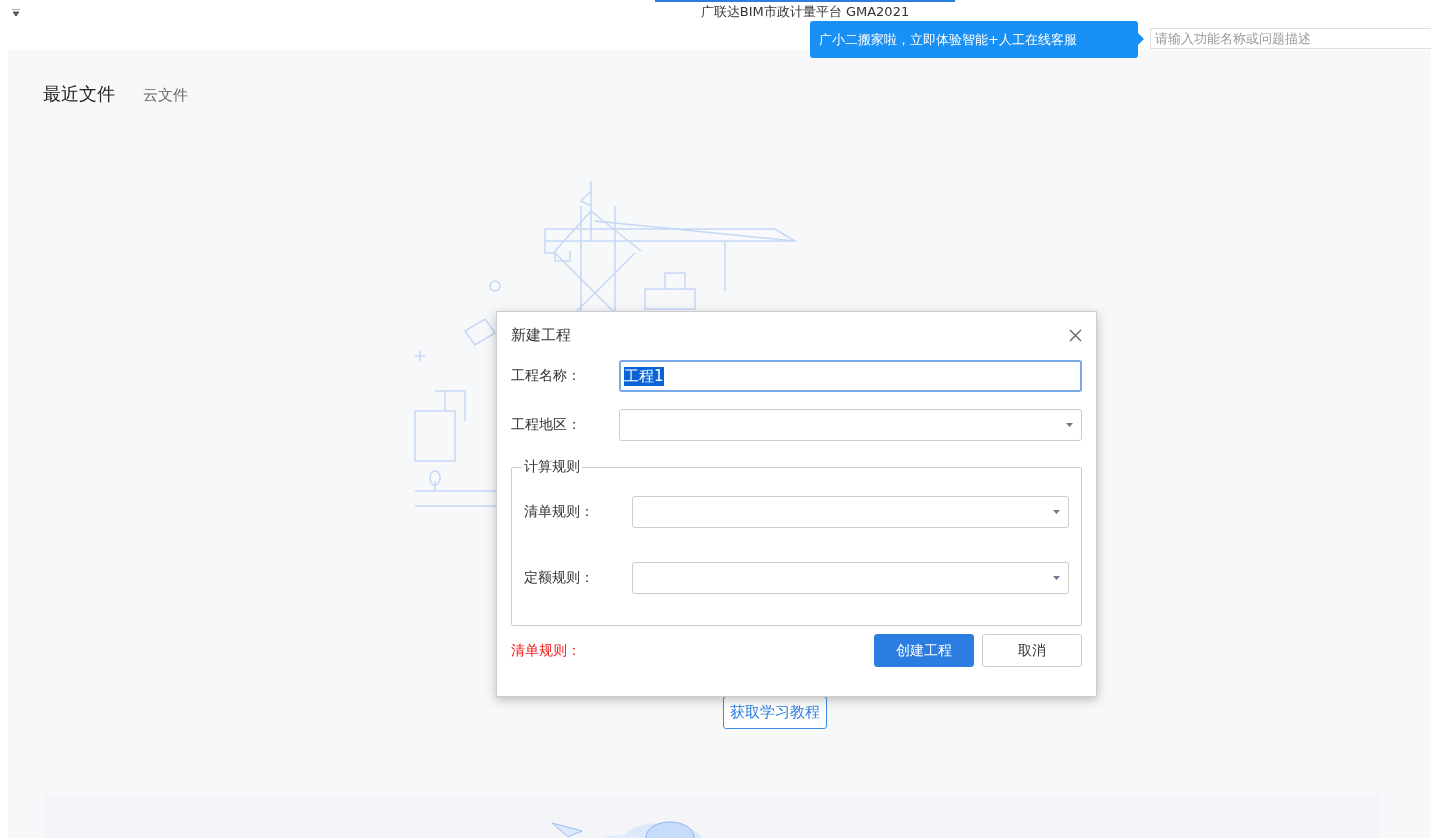 The height and width of the screenshot is (838, 1431). What do you see at coordinates (546, 650) in the screenshot?
I see `error-message: 清单规则：` at bounding box center [546, 650].